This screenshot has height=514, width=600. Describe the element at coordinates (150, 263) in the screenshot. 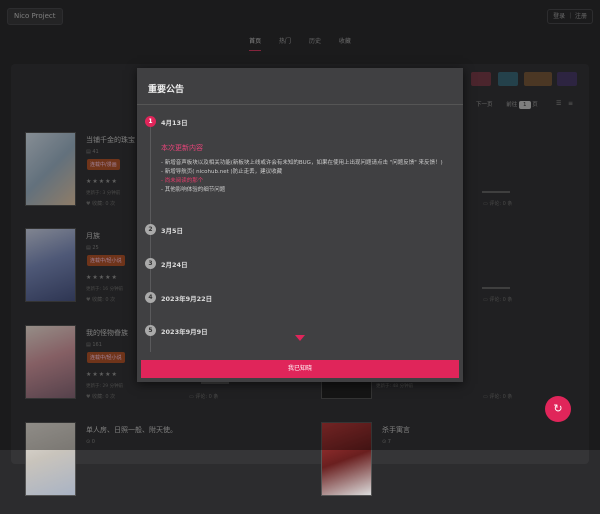

I see `timeline-dot: 3` at that location.